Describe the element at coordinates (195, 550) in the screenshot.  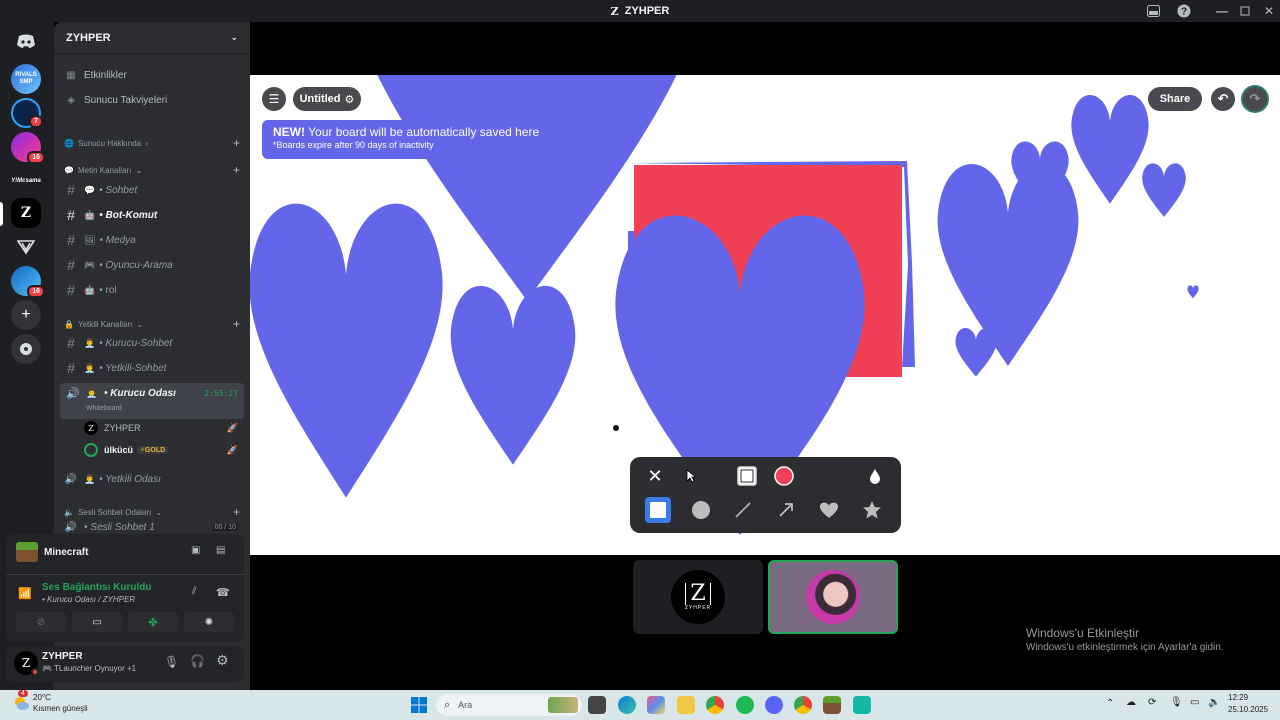
I see `activity-card-icon: ▣` at that location.